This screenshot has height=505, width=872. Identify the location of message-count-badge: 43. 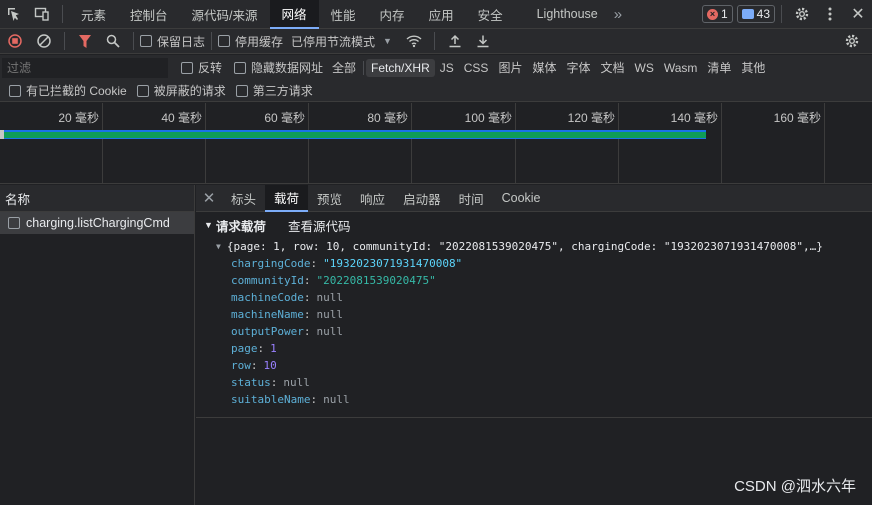
(755, 14).